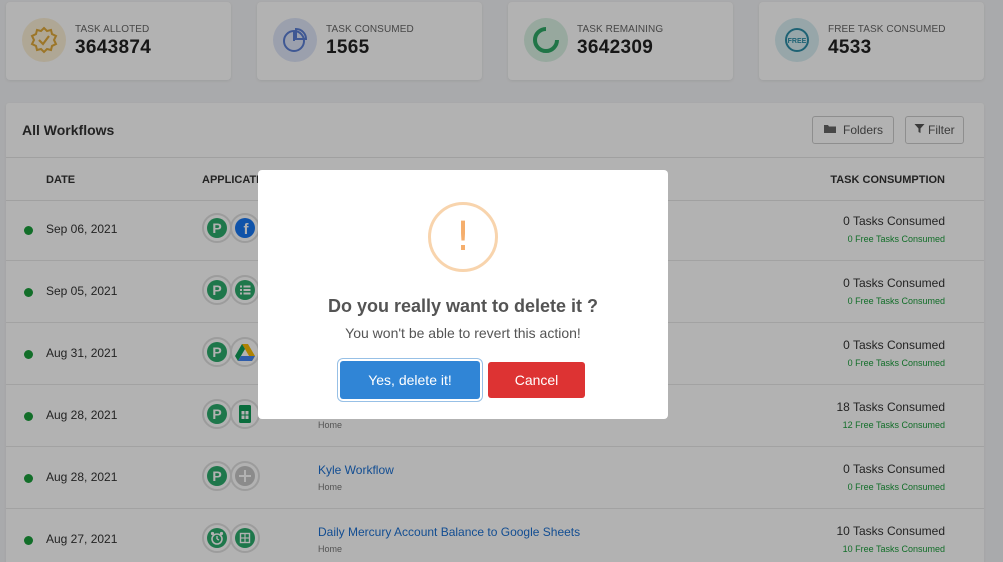 The image size is (1003, 562). What do you see at coordinates (463, 306) in the screenshot?
I see `dialog-title: Do you really want to delete it ?` at bounding box center [463, 306].